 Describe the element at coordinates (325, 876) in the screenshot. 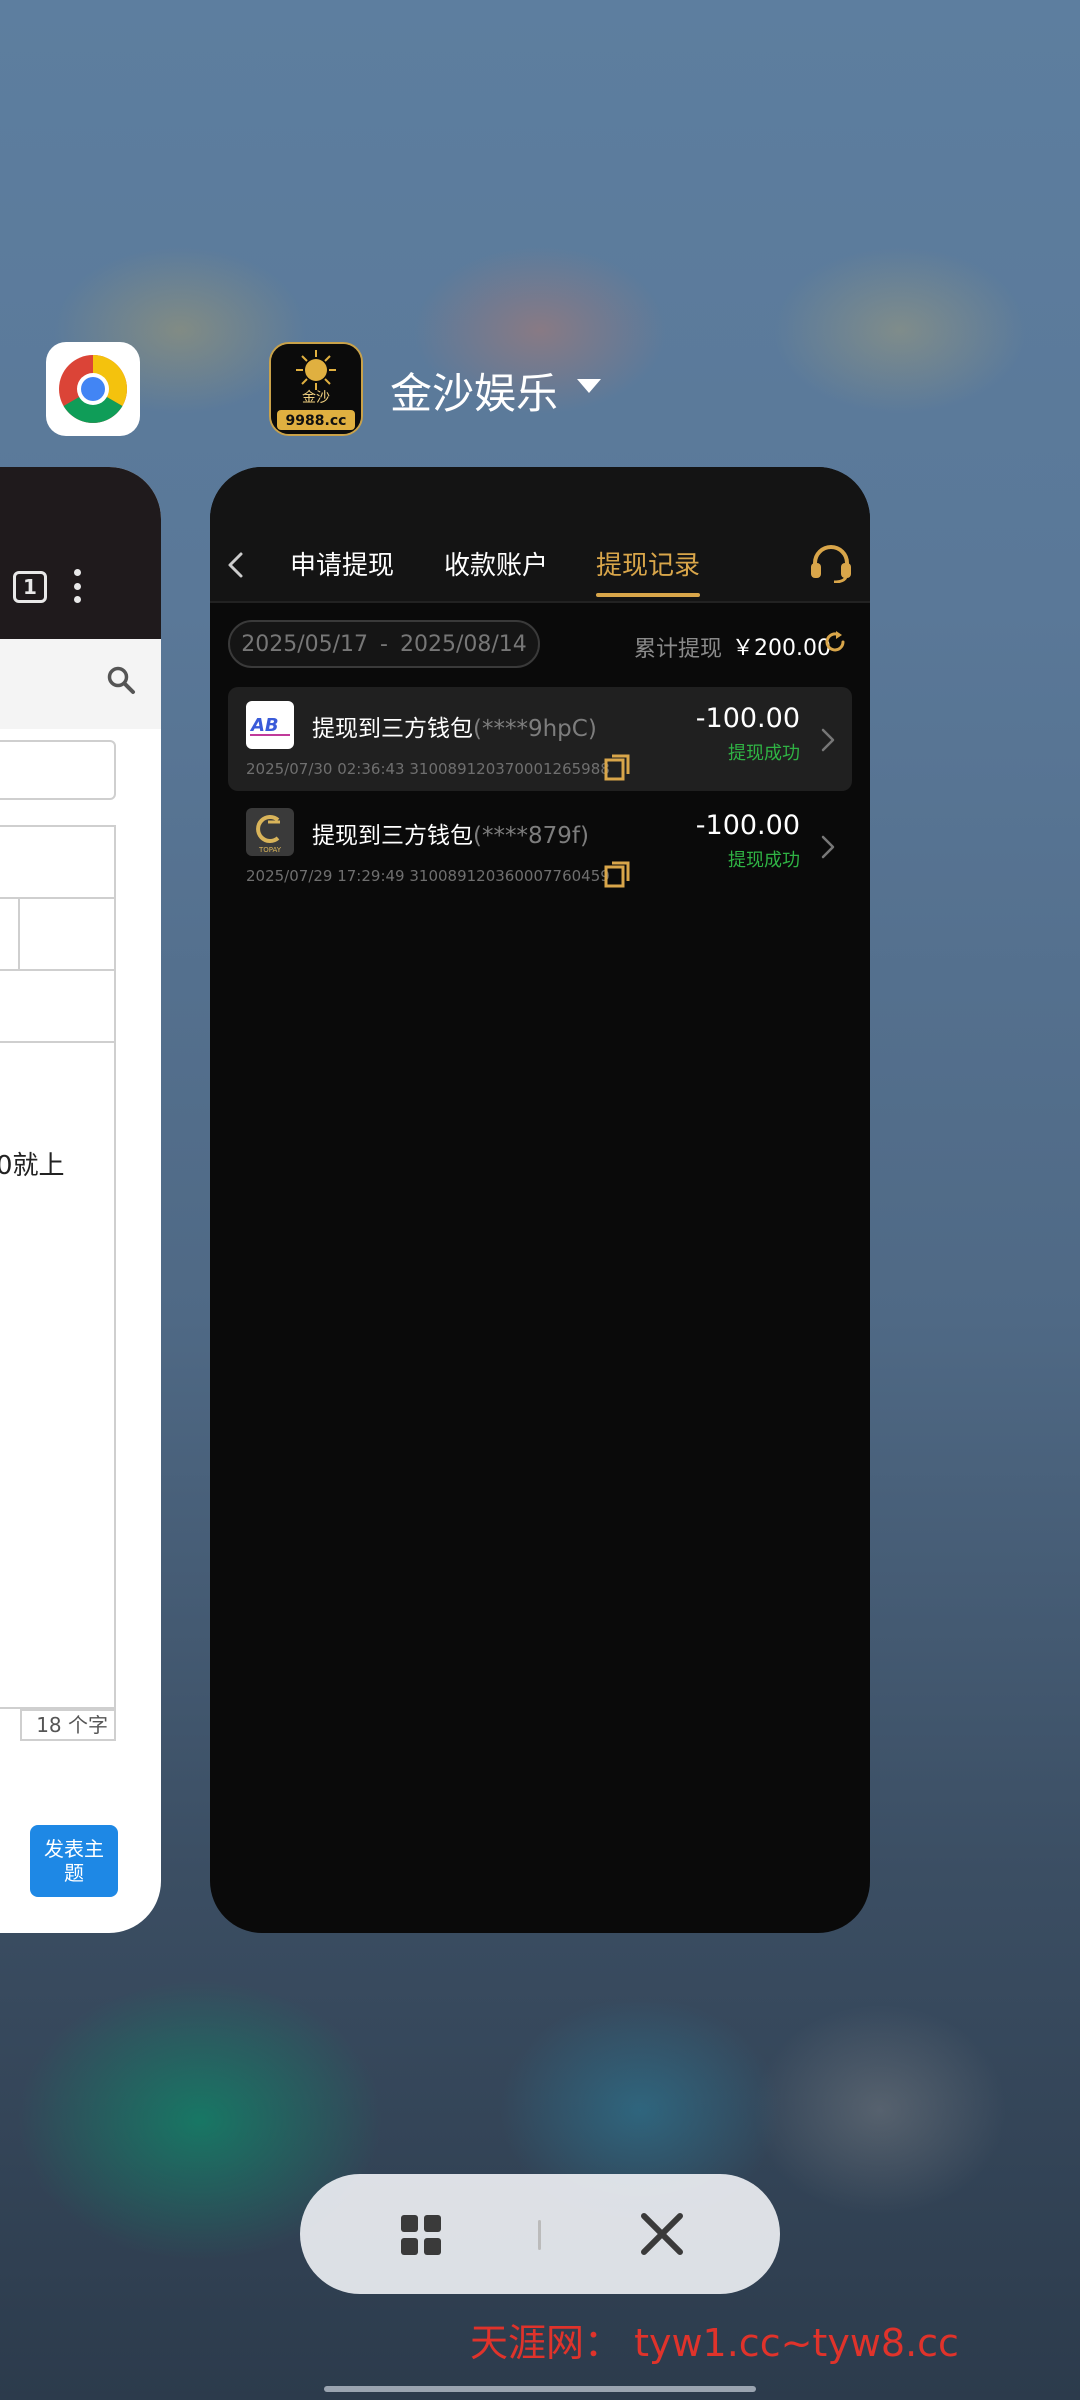

I see `record-datetime: 2025/07/29 17:29:49` at that location.